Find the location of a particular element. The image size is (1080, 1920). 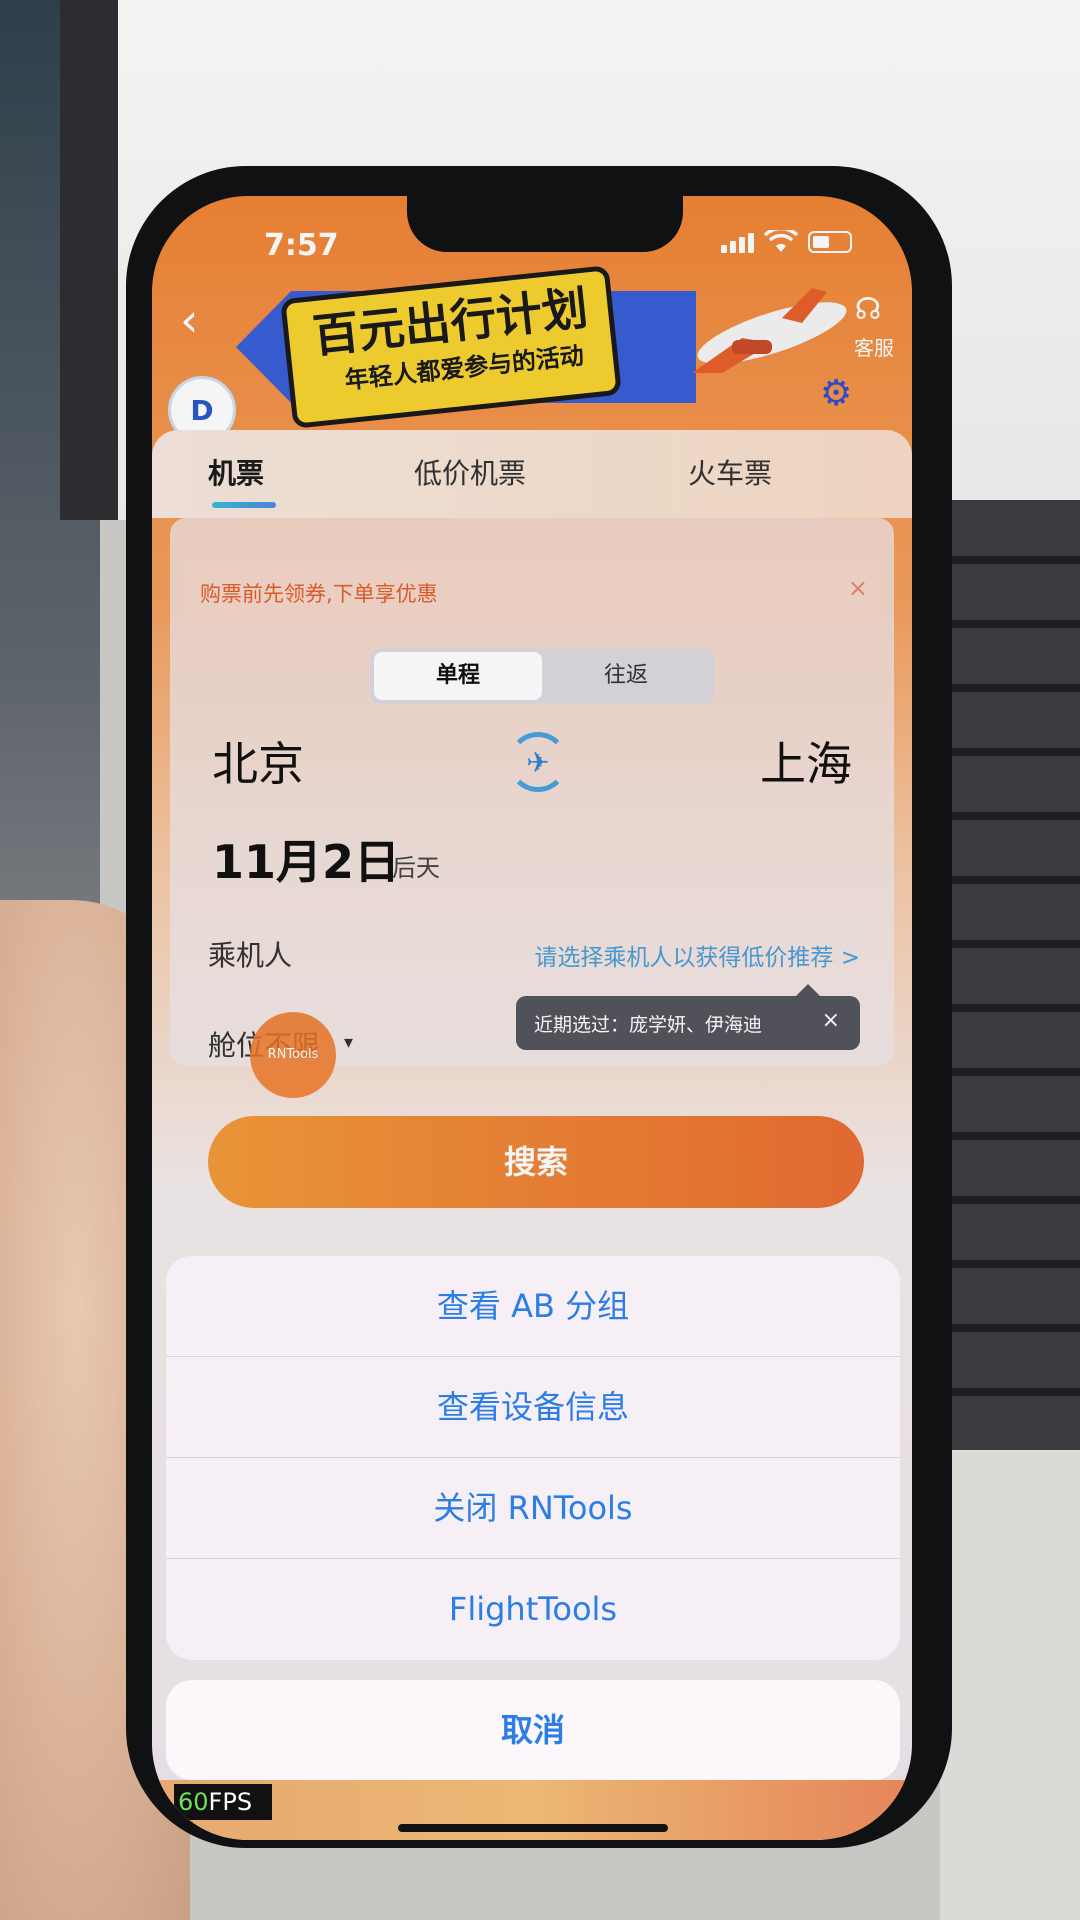

background-keyboard is located at coordinates (1010, 1000).